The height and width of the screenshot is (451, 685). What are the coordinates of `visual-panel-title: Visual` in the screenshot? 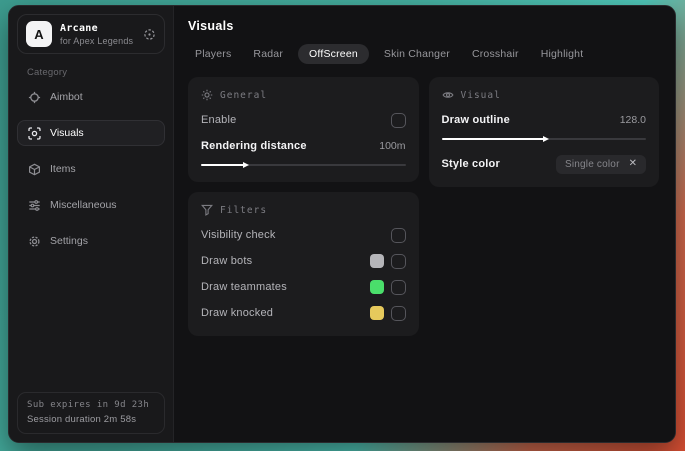 It's located at (480, 95).